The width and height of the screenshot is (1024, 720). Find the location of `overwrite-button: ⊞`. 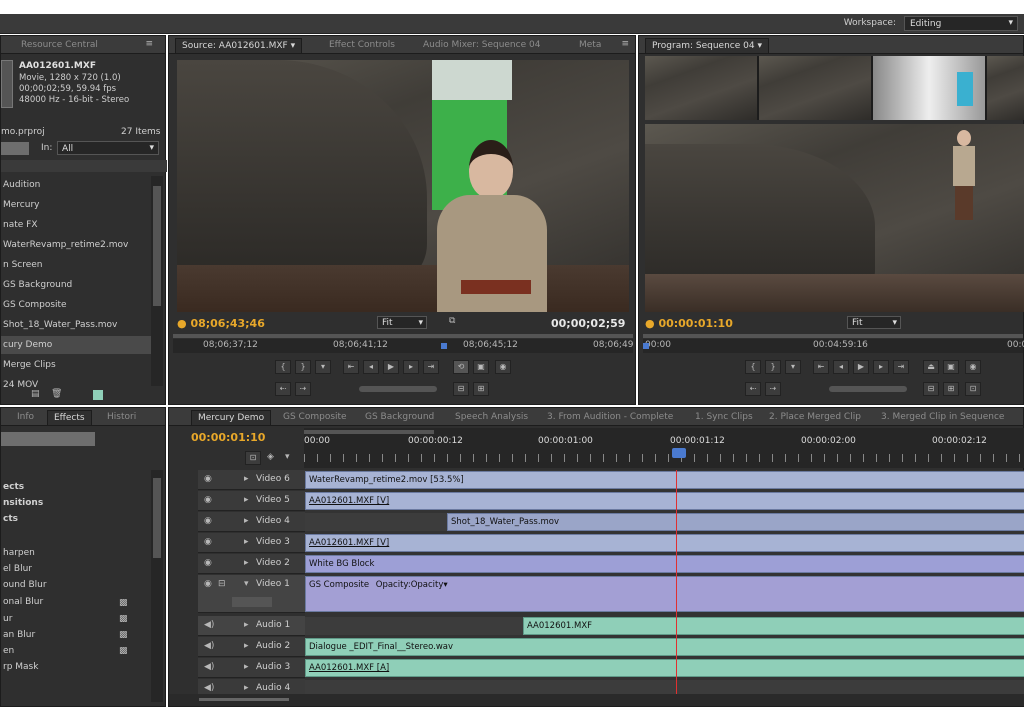

overwrite-button: ⊞ is located at coordinates (481, 389).